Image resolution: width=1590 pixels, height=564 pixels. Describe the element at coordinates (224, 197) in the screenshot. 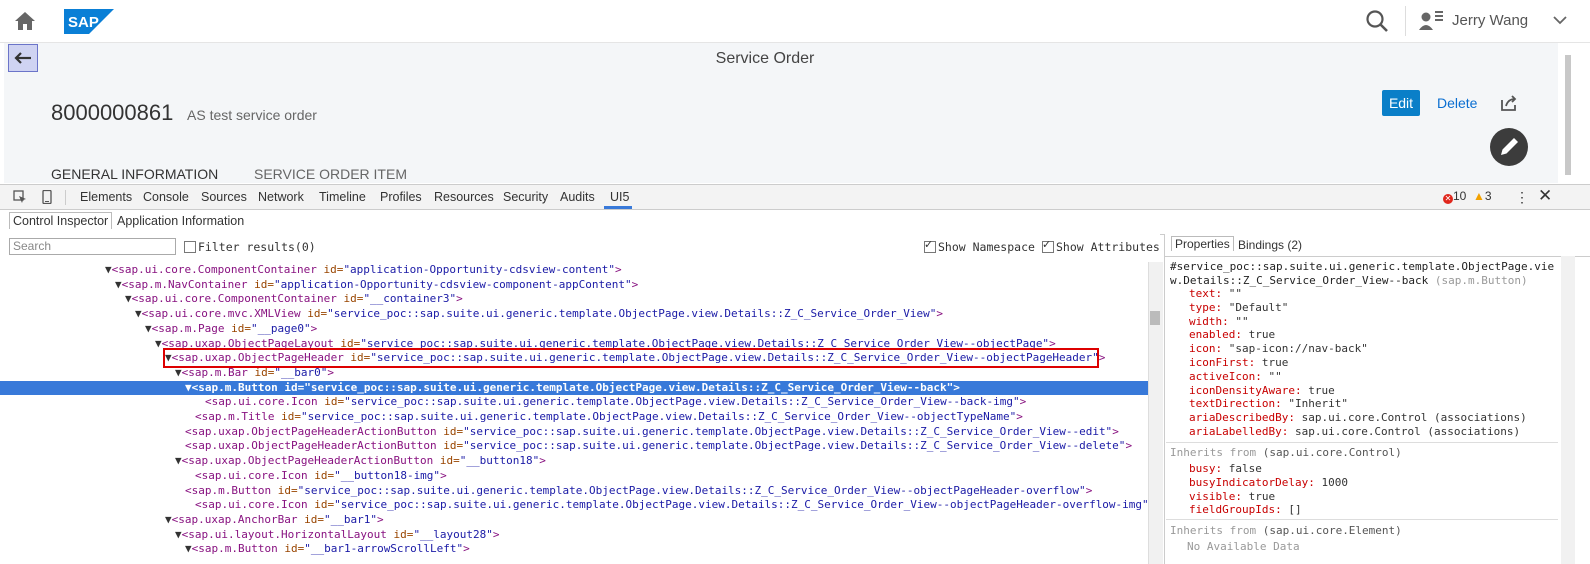

I see `tab-sources: Sources` at that location.